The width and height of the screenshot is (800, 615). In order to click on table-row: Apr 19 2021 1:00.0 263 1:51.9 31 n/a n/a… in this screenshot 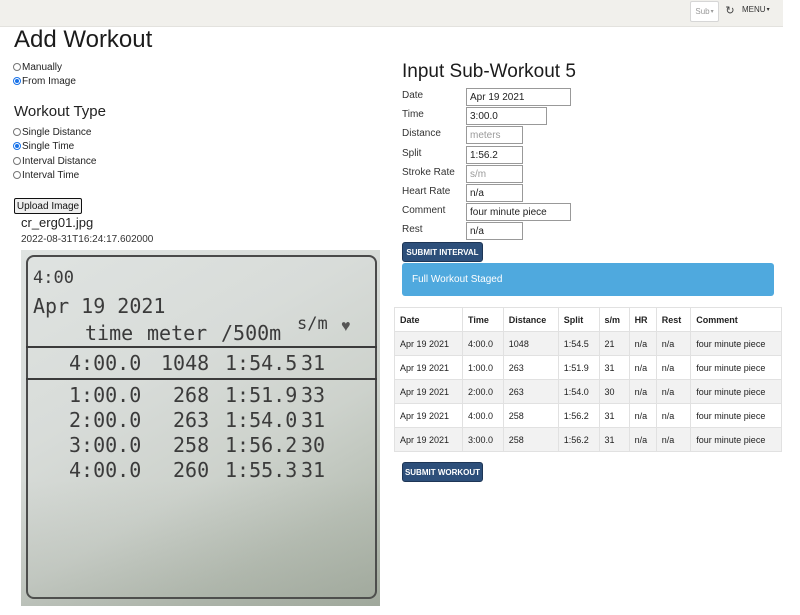, I will do `click(588, 367)`.